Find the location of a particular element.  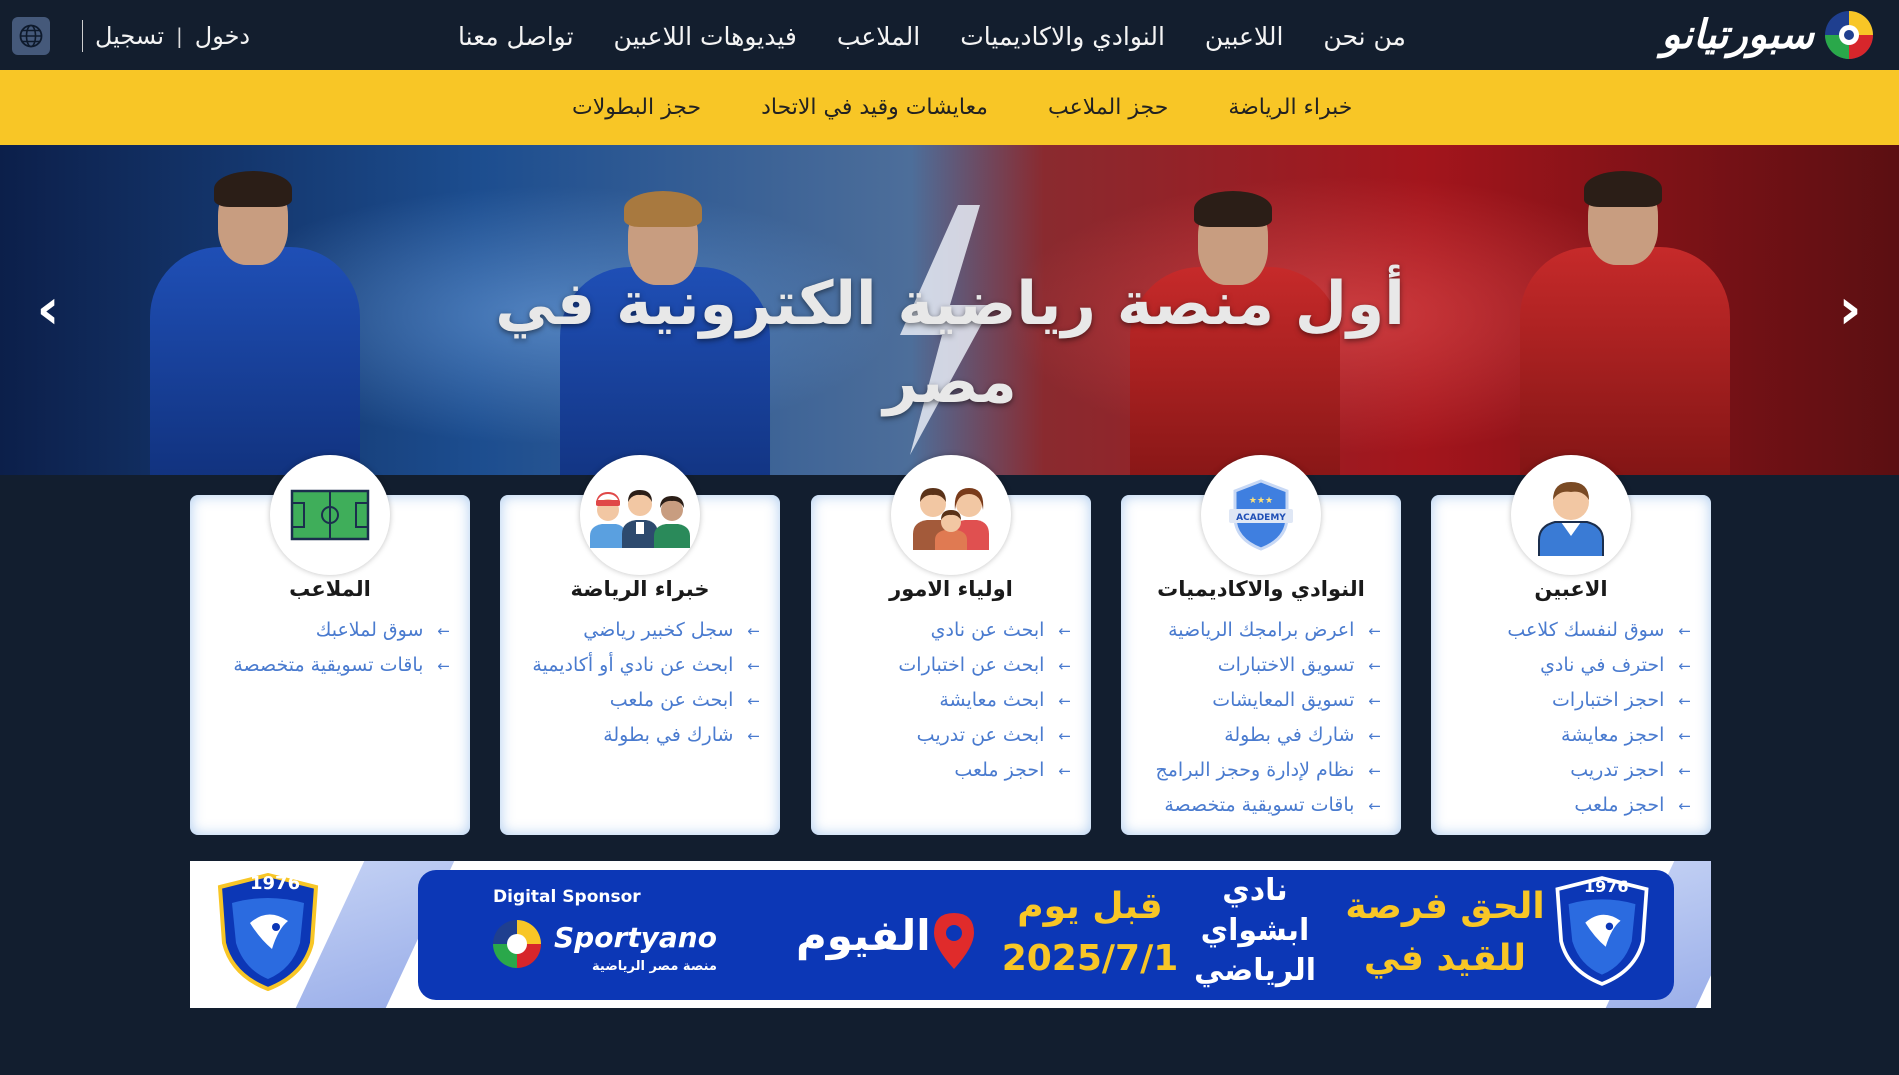

sponsor-name: Sportyano is located at coordinates (635, 937).